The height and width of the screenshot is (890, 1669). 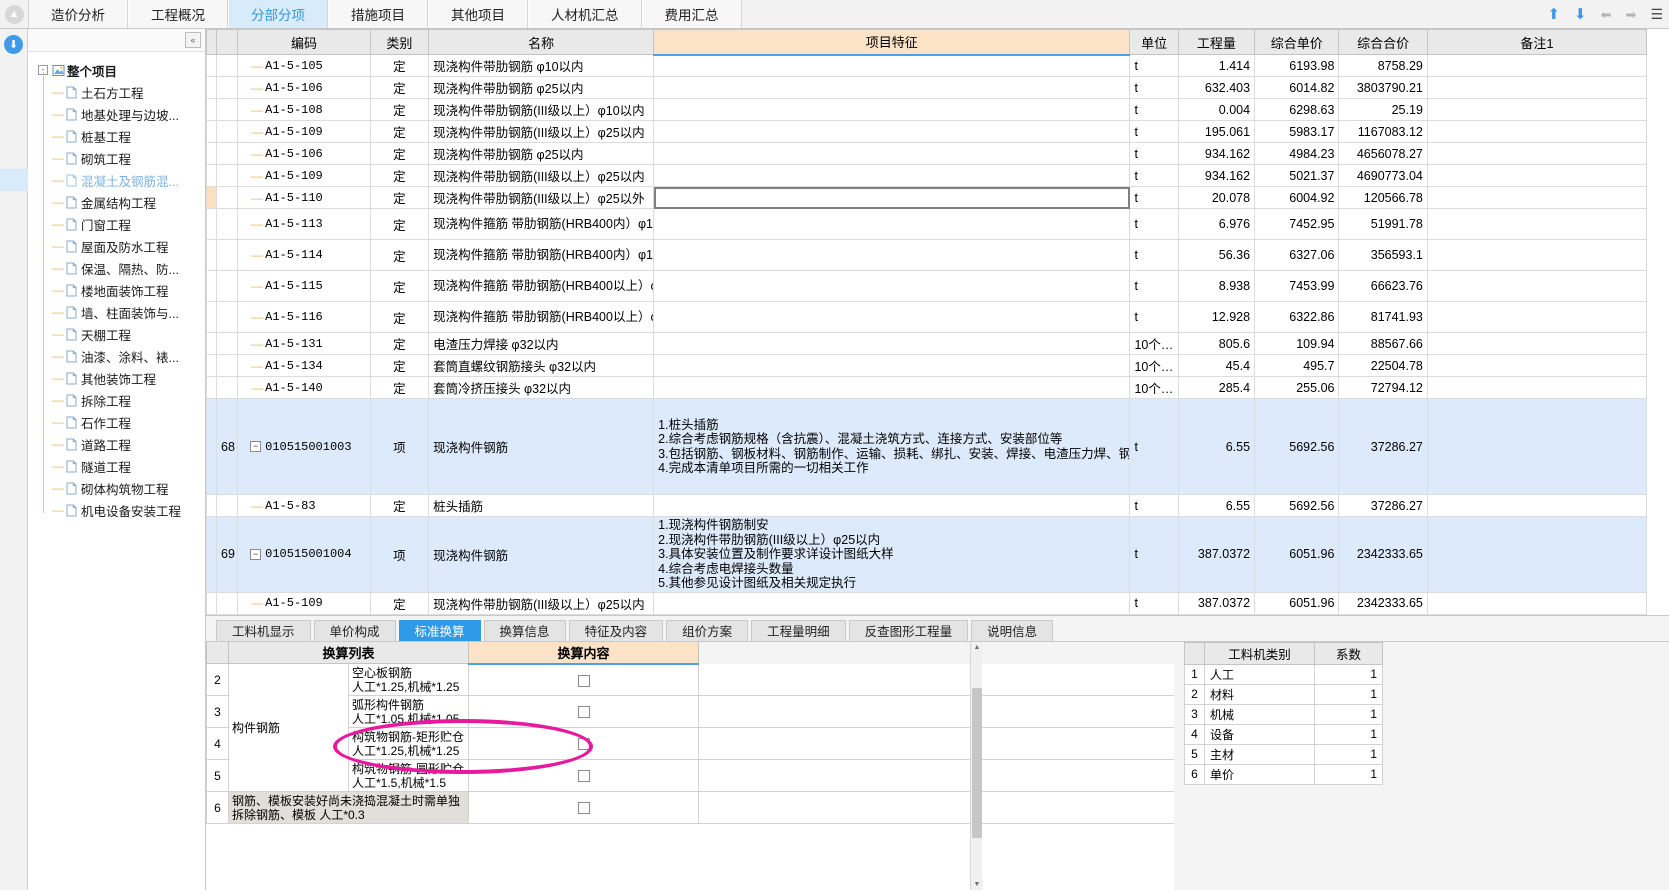 I want to click on conversion-row: 6 钢筋、模板安装好尚未浇捣混凝土时需单独 拆除钢筋、模板 人工*0.3, so click(x=690, y=807).